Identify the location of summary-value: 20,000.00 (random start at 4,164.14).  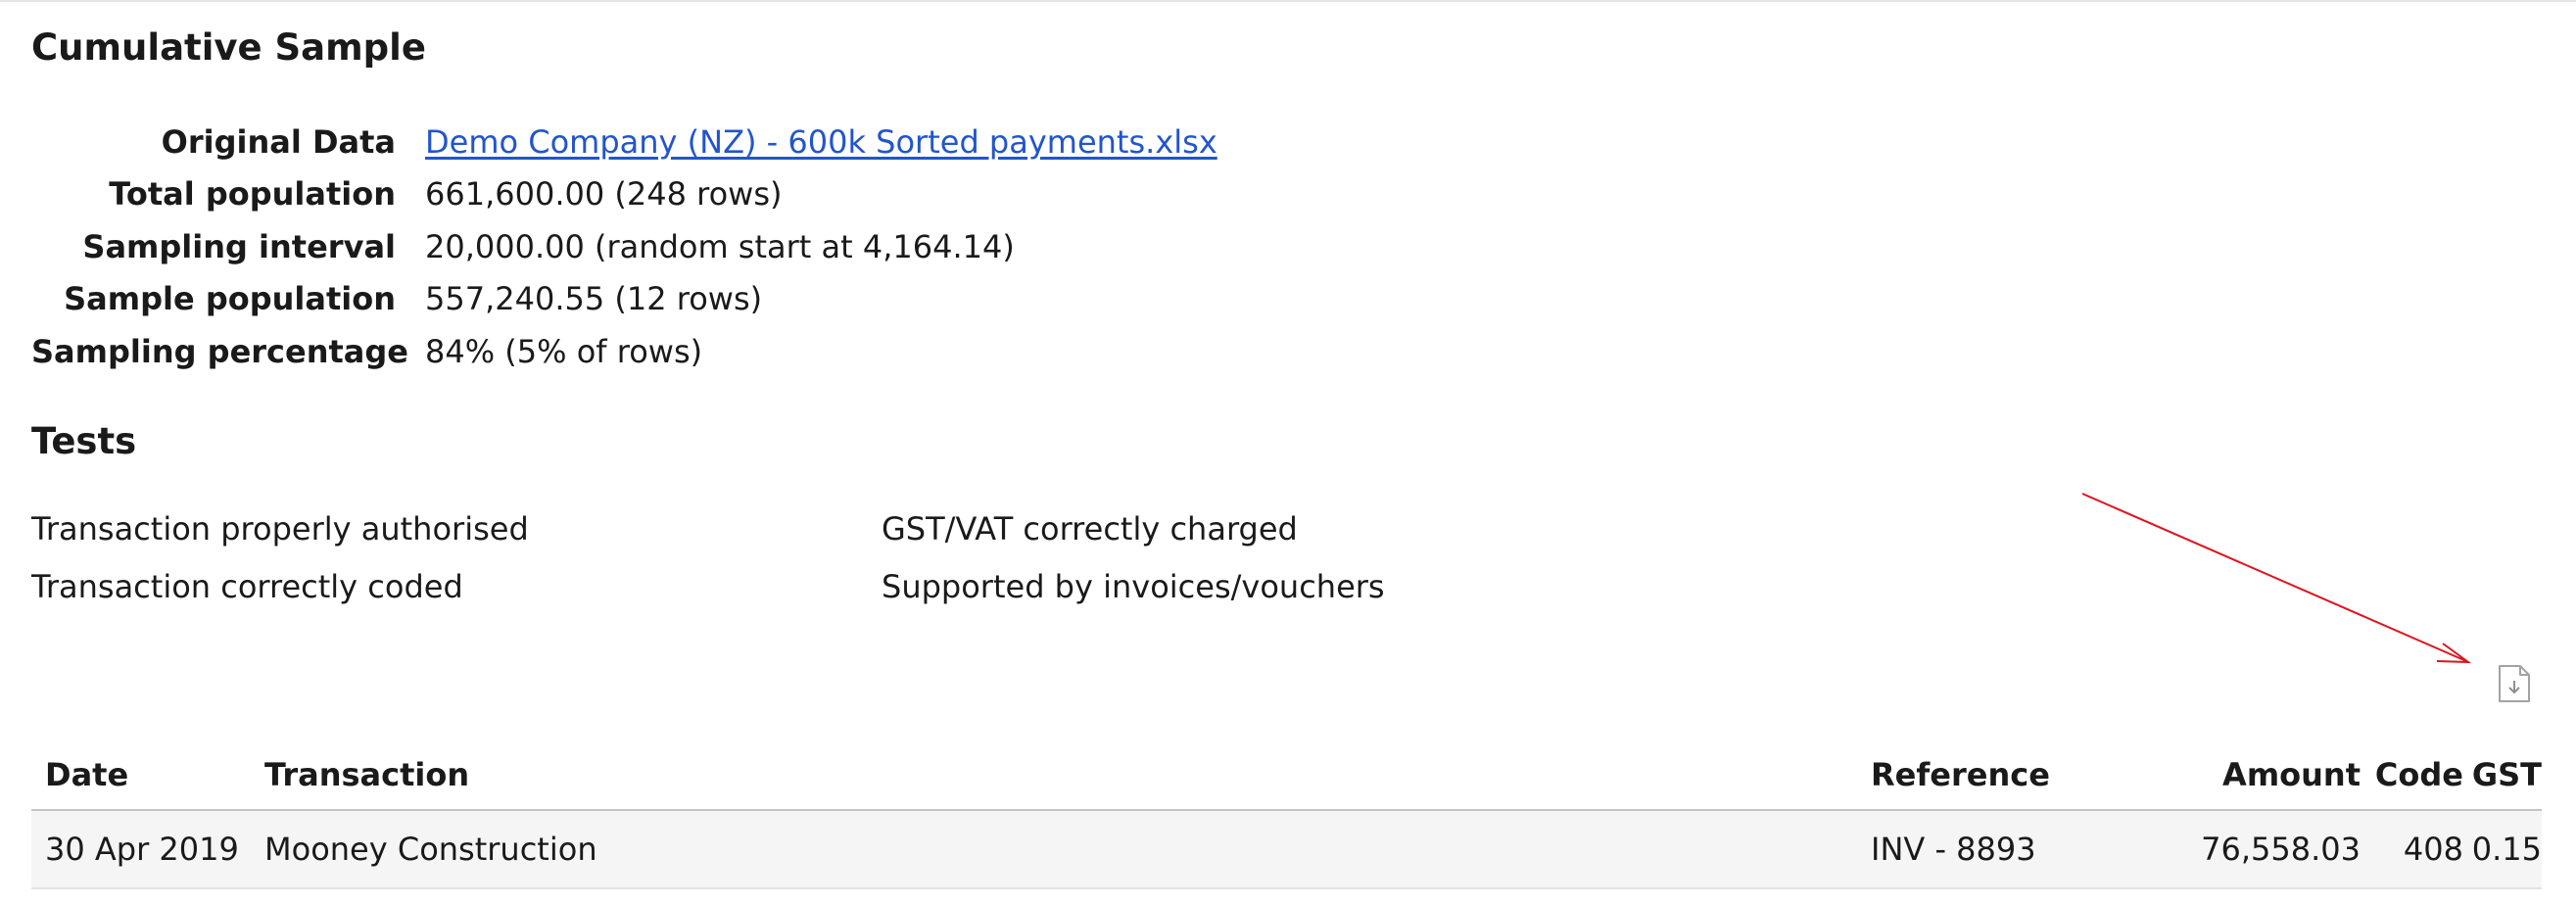
(720, 246).